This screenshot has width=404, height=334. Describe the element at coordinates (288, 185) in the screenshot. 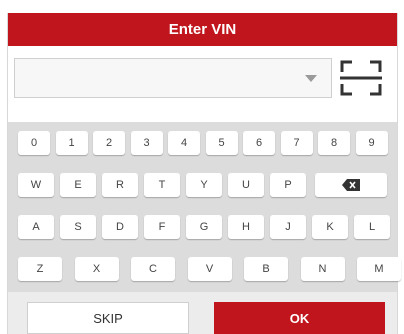

I see `key-p: P` at that location.